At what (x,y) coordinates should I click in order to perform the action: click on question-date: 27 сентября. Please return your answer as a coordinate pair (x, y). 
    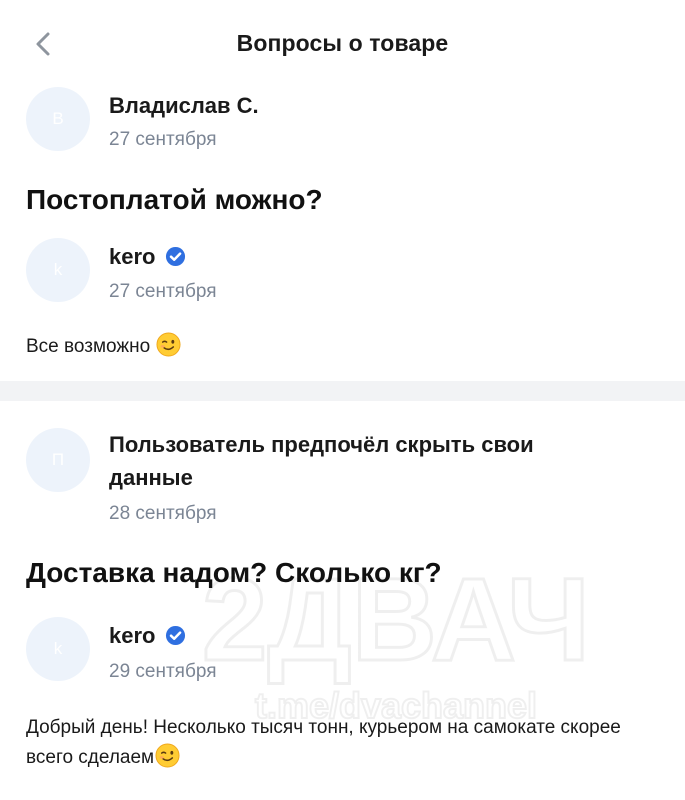
    Looking at the image, I should click on (163, 139).